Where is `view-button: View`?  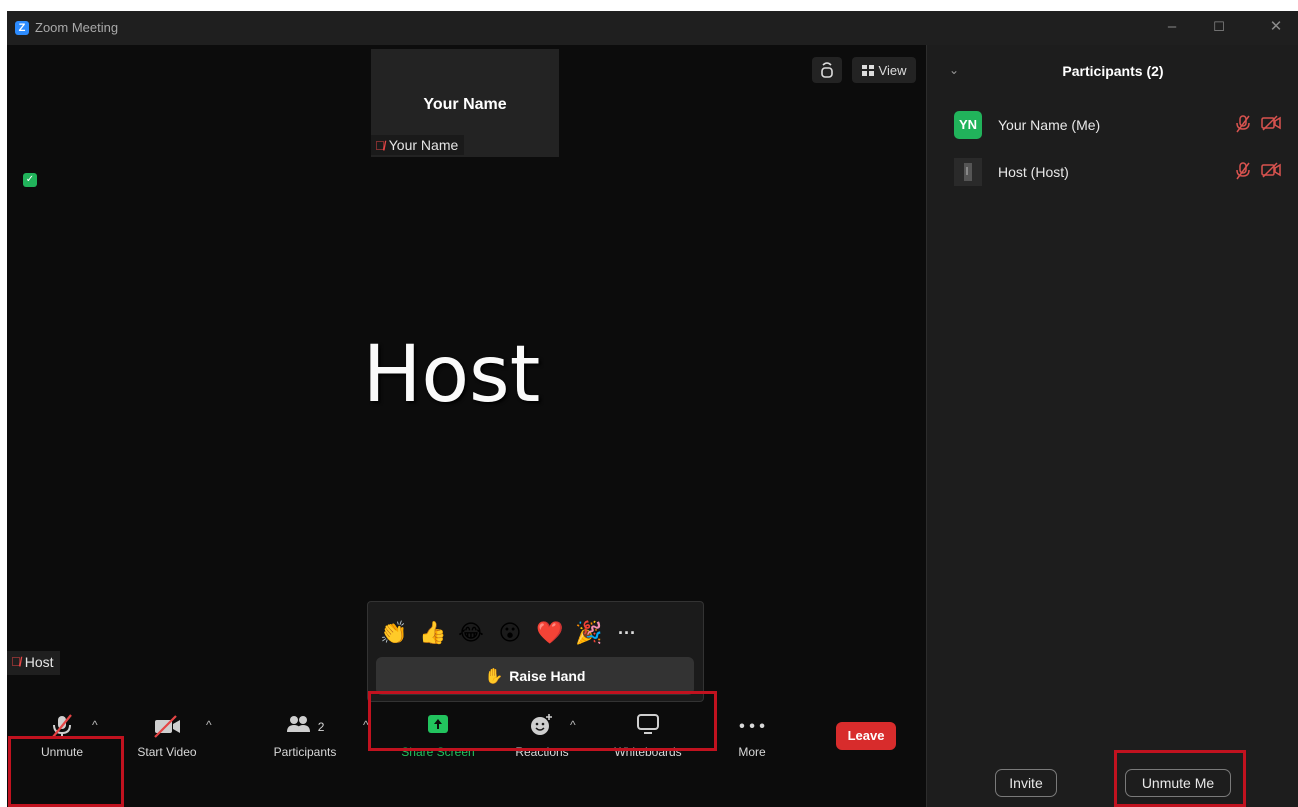
view-button: View is located at coordinates (884, 70).